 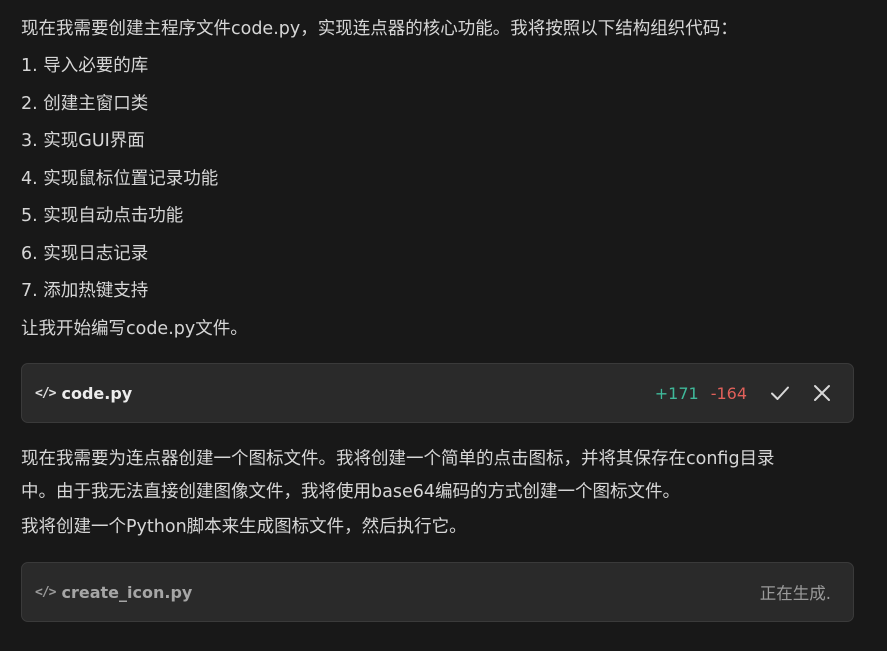 What do you see at coordinates (120, 179) in the screenshot?
I see `step-item: 4. 实现鼠标位置记录功能` at bounding box center [120, 179].